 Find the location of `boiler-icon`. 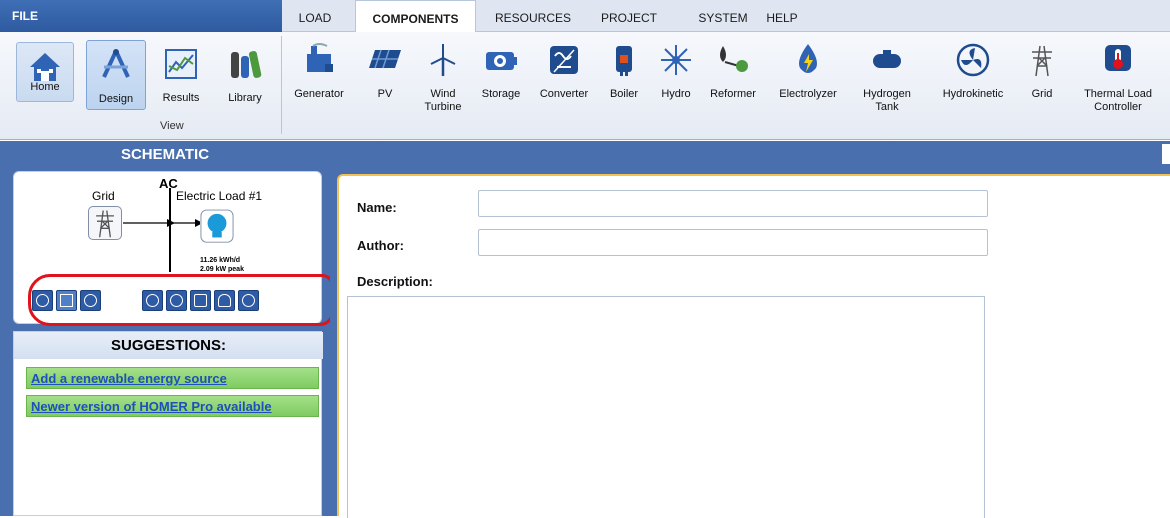

boiler-icon is located at coordinates (624, 61).